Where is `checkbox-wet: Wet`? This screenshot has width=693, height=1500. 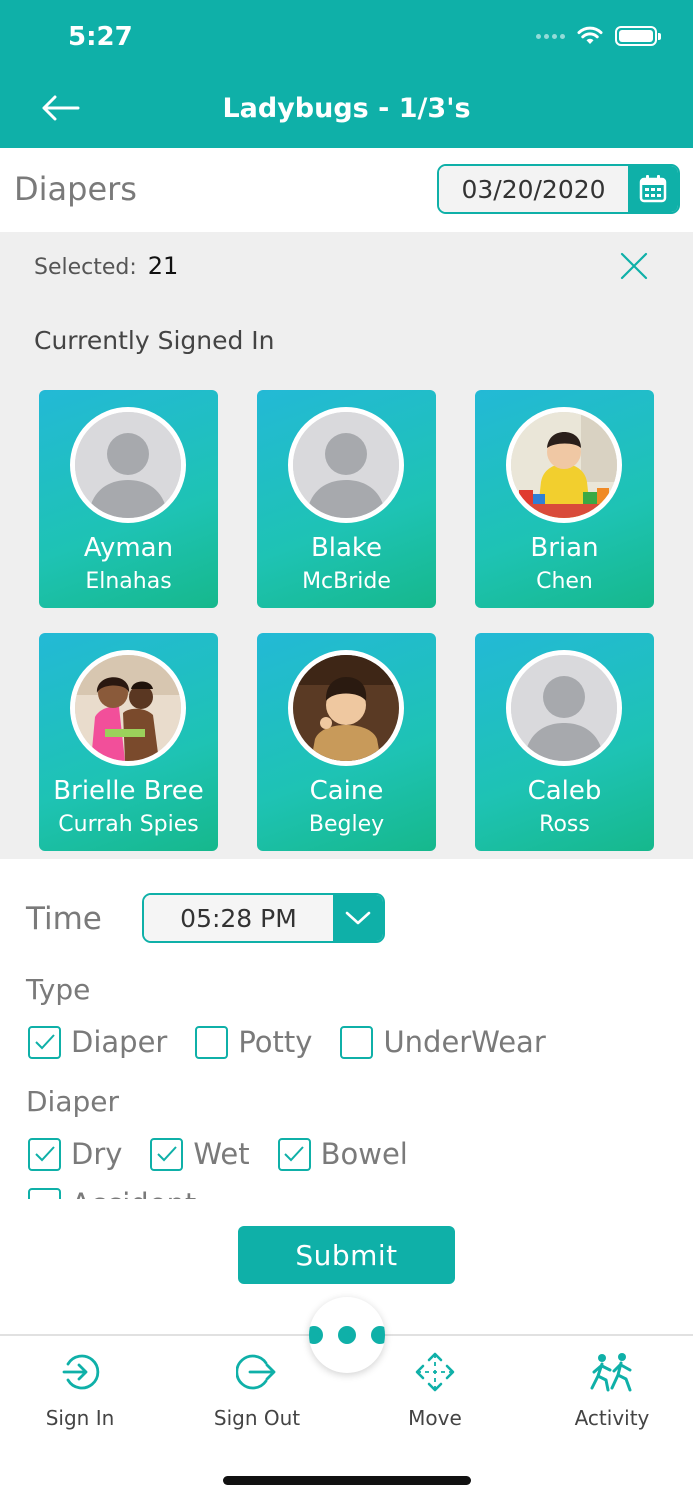 checkbox-wet: Wet is located at coordinates (200, 1154).